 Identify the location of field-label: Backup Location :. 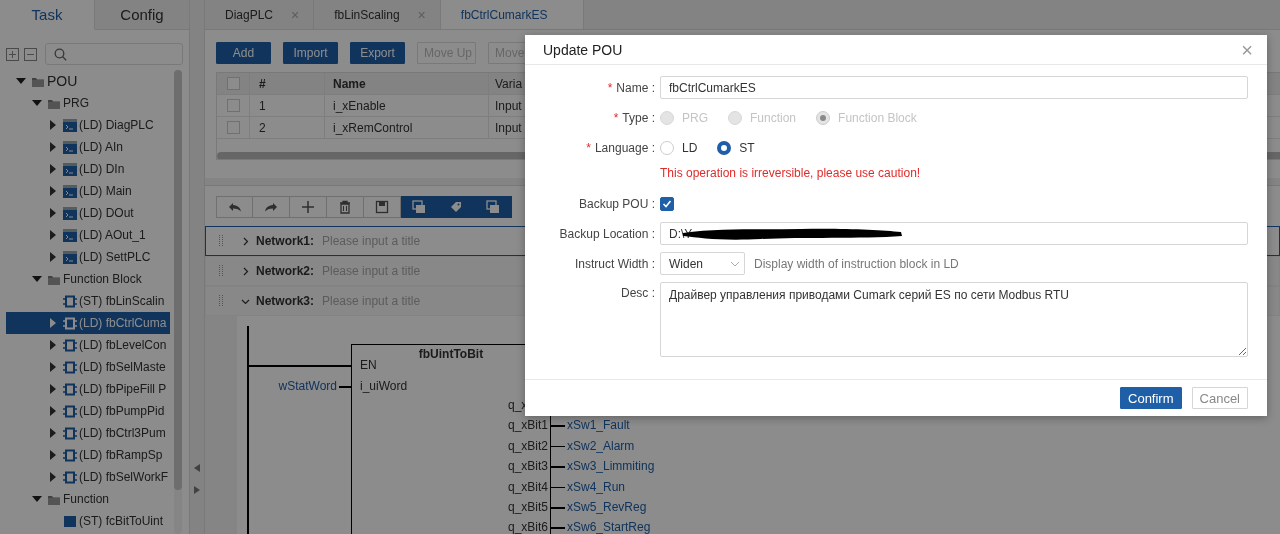
(607, 233).